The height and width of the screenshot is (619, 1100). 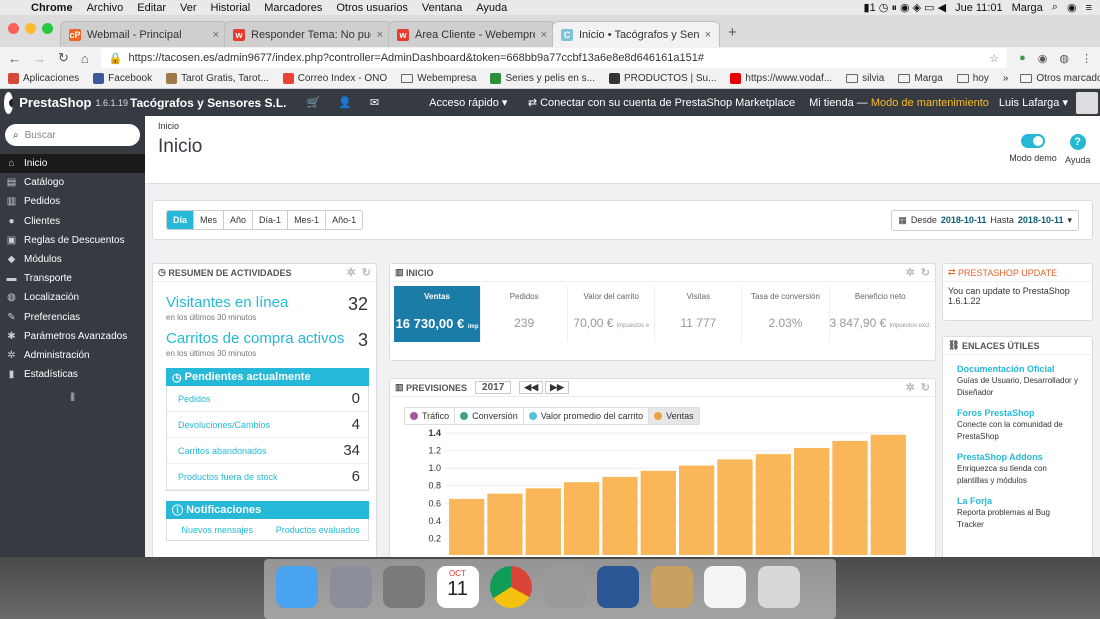 What do you see at coordinates (372, 8) in the screenshot?
I see `menu-otros-usuarios: Otros usuarios` at bounding box center [372, 8].